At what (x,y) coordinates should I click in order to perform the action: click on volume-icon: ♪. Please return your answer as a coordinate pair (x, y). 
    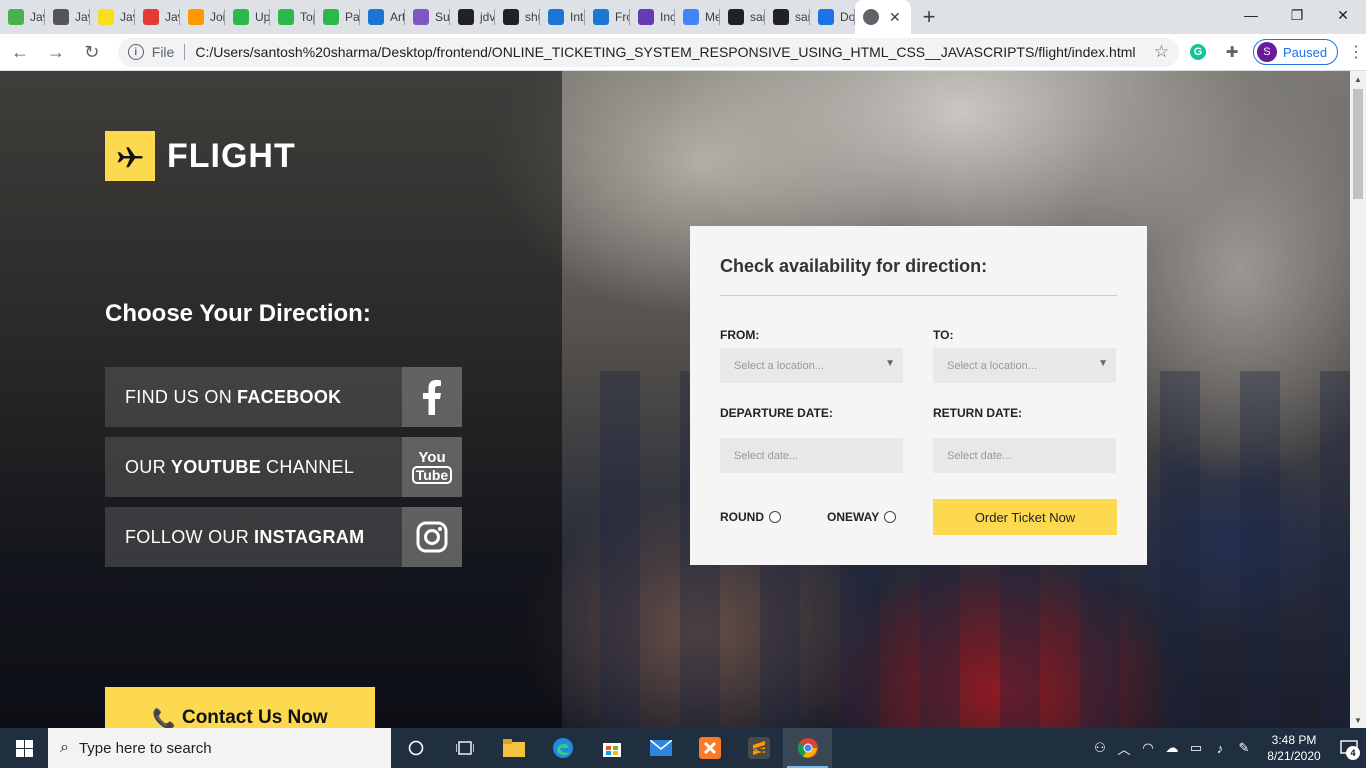
    Looking at the image, I should click on (1220, 748).